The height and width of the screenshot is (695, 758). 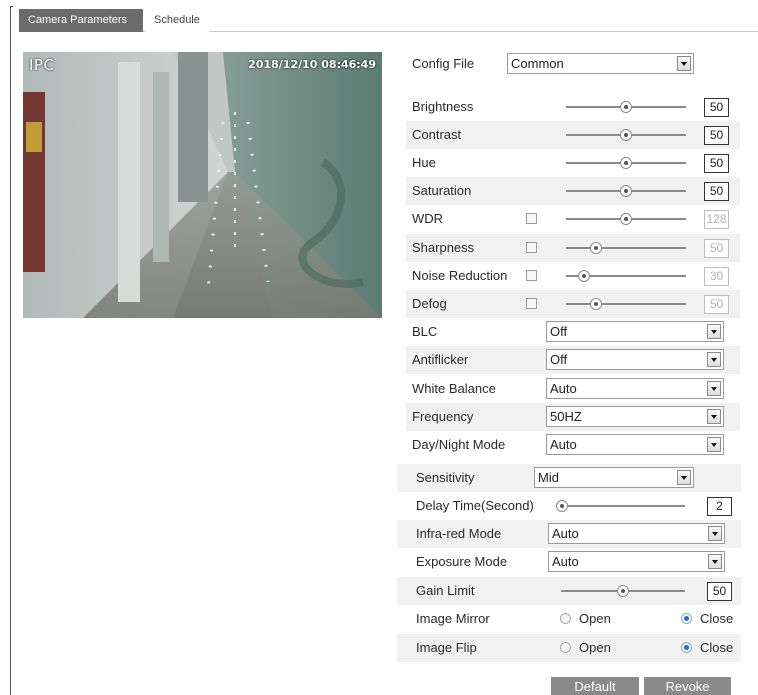 What do you see at coordinates (635, 388) in the screenshot?
I see `white-balance-select: Auto` at bounding box center [635, 388].